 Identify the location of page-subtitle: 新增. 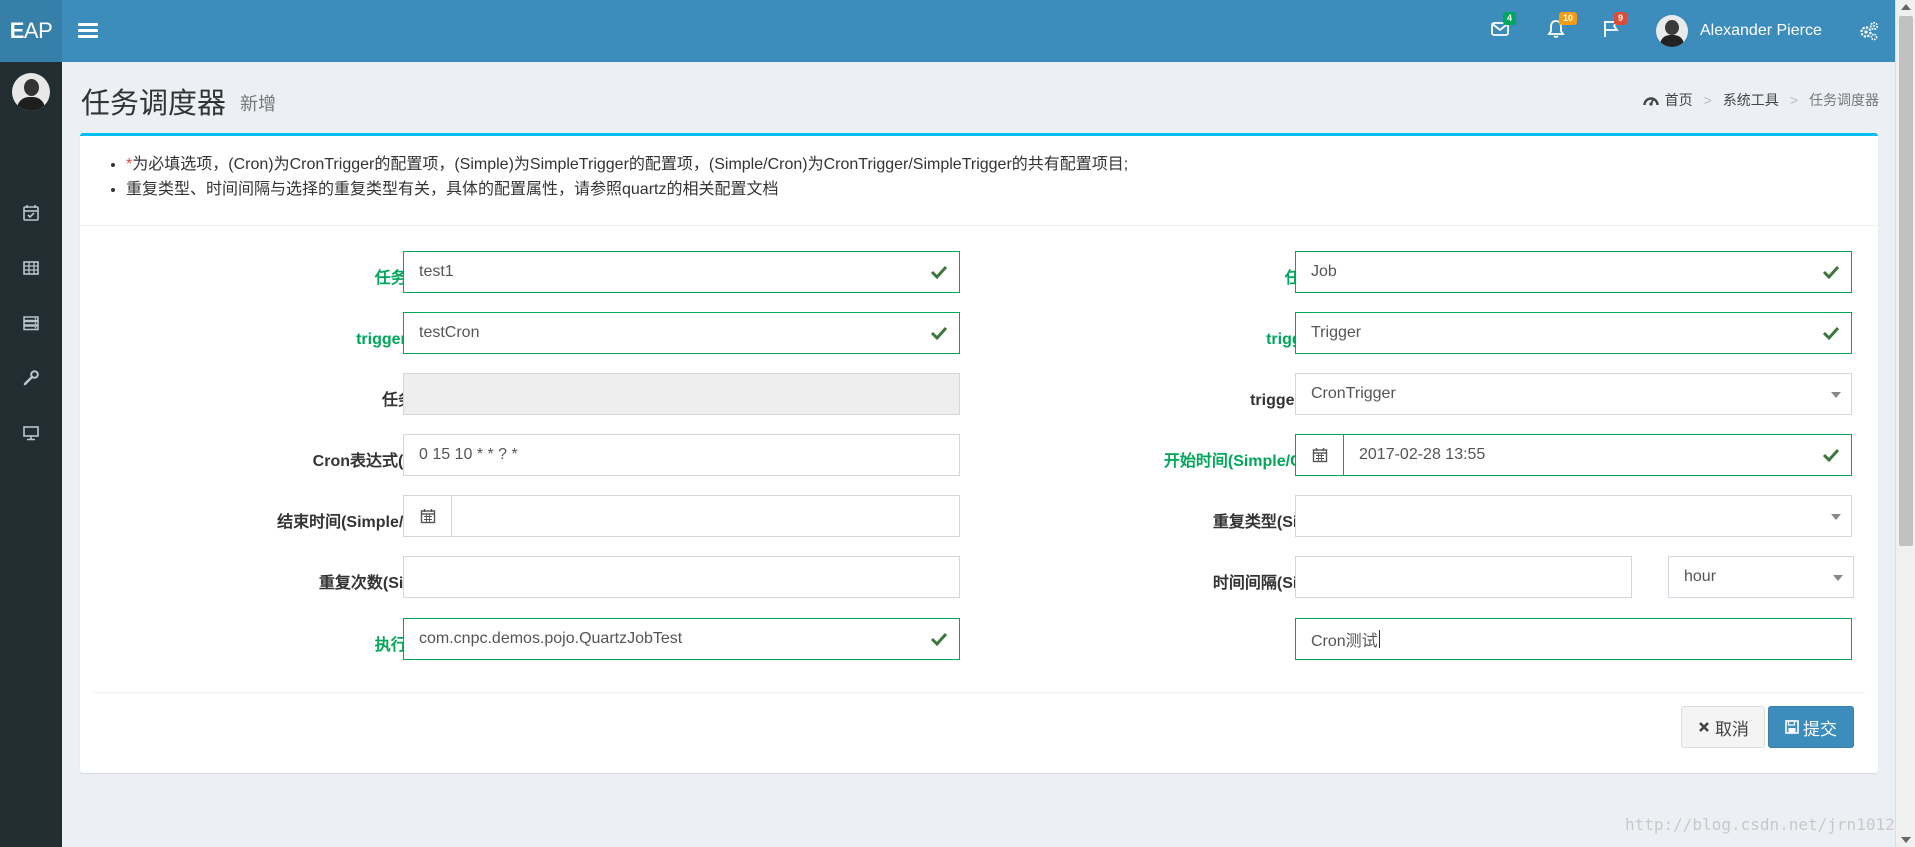
(258, 104).